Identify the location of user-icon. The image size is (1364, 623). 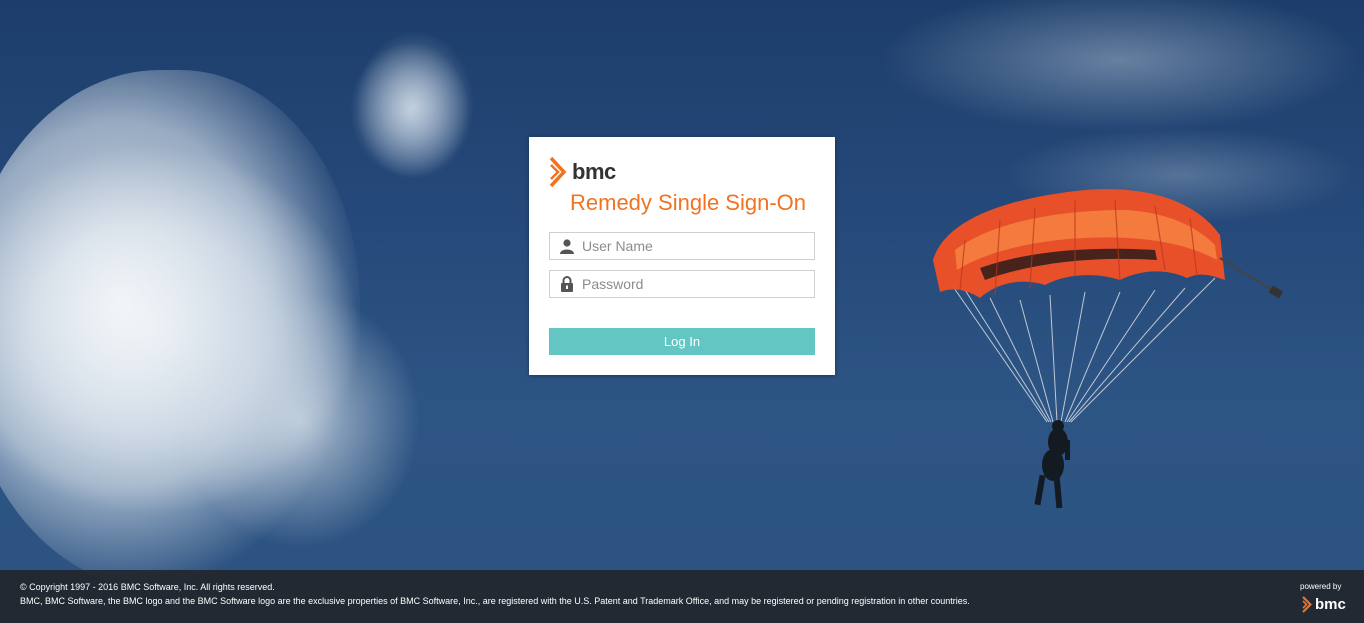
(567, 246).